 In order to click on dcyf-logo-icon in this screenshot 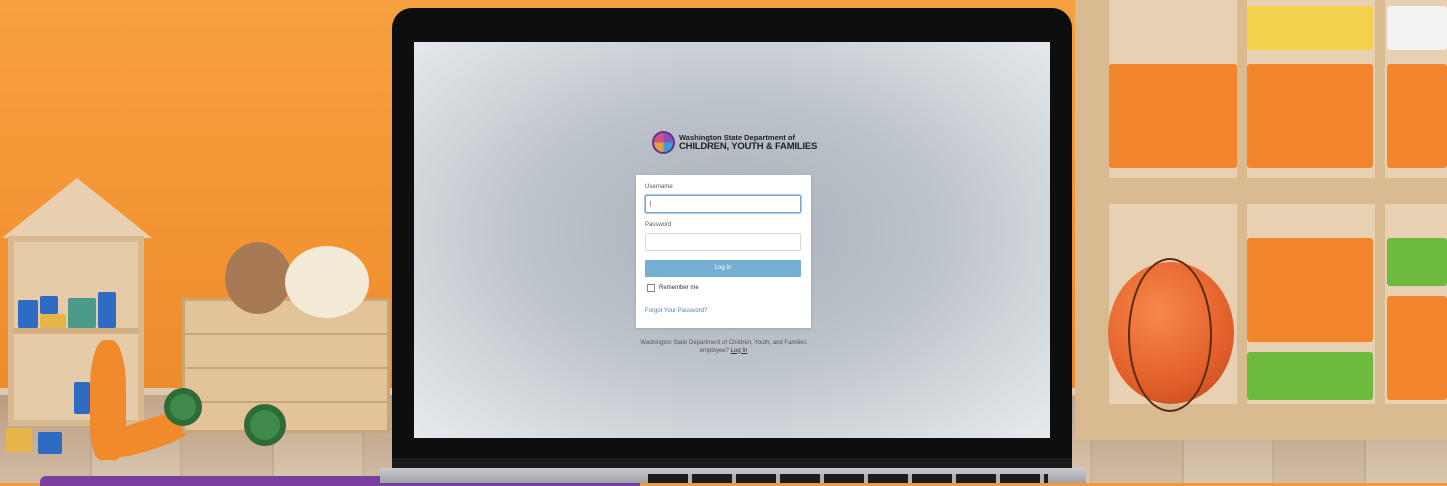, I will do `click(663, 142)`.